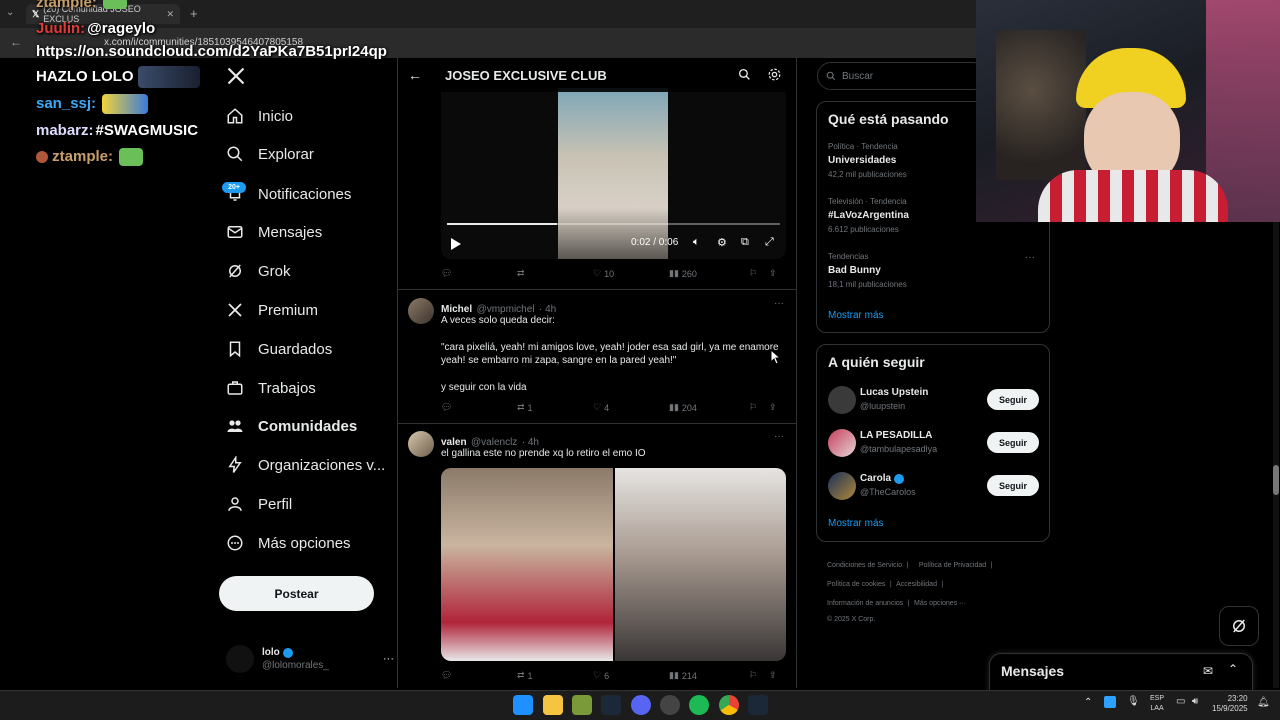 This screenshot has height=720, width=1280. What do you see at coordinates (259, 116) in the screenshot?
I see `nav-item-inicio: Inicio` at bounding box center [259, 116].